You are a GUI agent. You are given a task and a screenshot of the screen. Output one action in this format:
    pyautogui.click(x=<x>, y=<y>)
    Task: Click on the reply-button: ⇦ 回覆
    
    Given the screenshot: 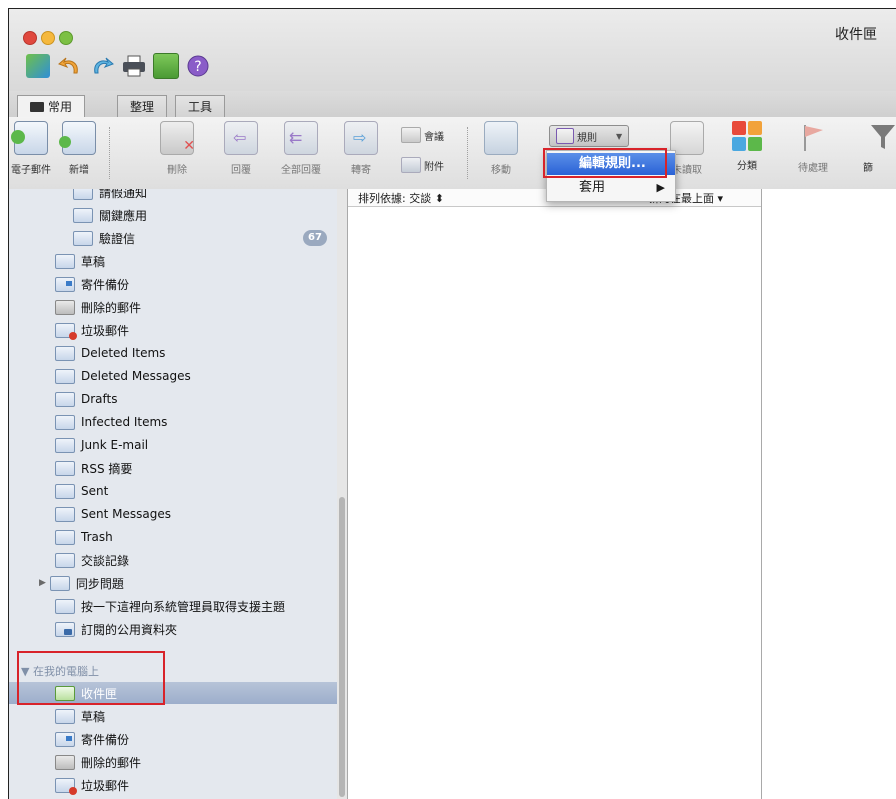 What is the action you would take?
    pyautogui.click(x=241, y=148)
    